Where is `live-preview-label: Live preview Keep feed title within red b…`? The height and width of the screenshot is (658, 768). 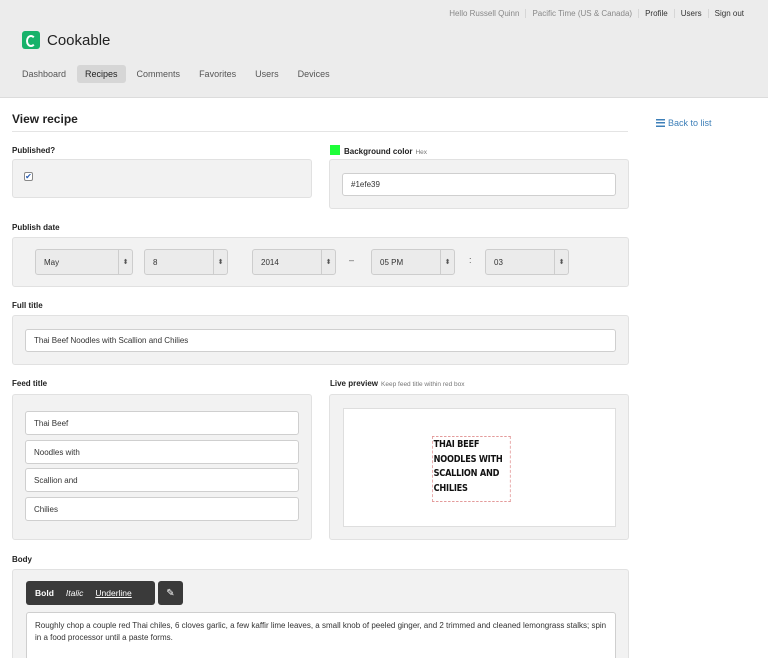
live-preview-label: Live preview Keep feed title within red b… is located at coordinates (397, 383).